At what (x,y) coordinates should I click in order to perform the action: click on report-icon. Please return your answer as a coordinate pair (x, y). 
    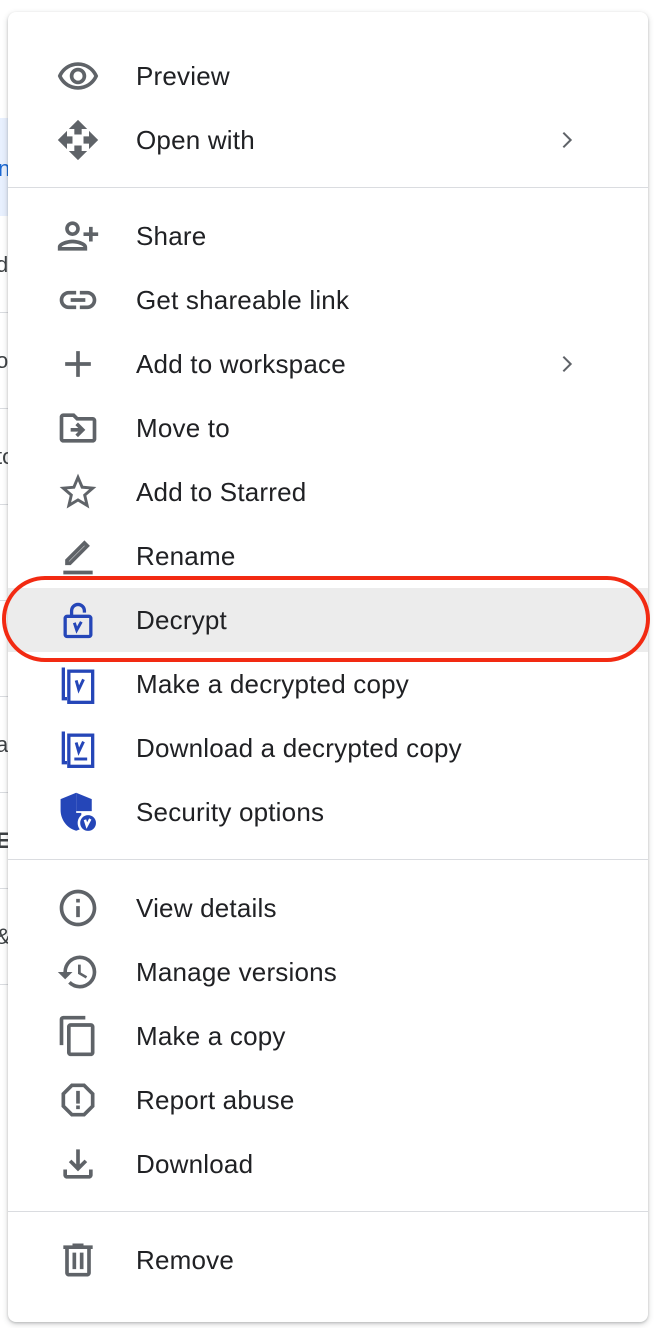
    Looking at the image, I should click on (78, 1100).